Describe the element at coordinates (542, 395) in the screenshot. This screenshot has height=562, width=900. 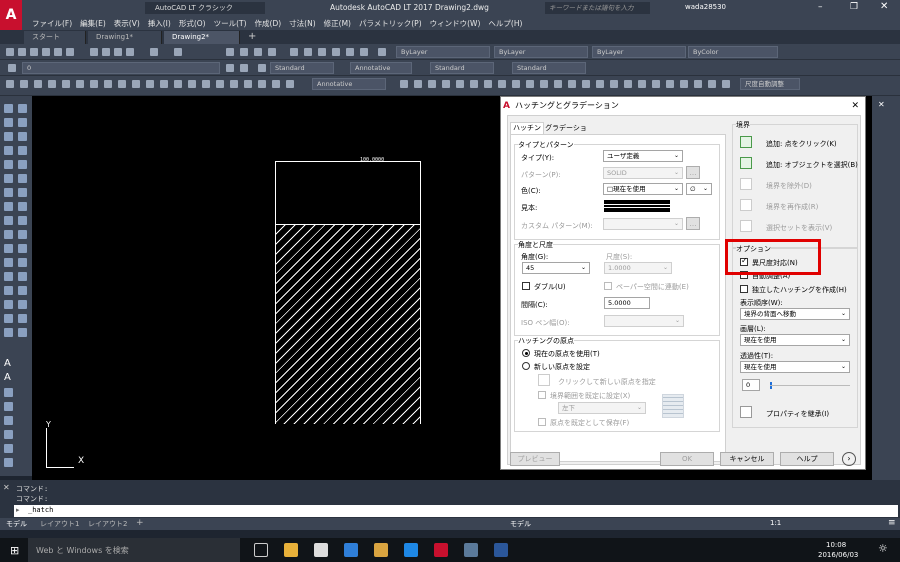
I see `default-boundary-checkbox` at that location.